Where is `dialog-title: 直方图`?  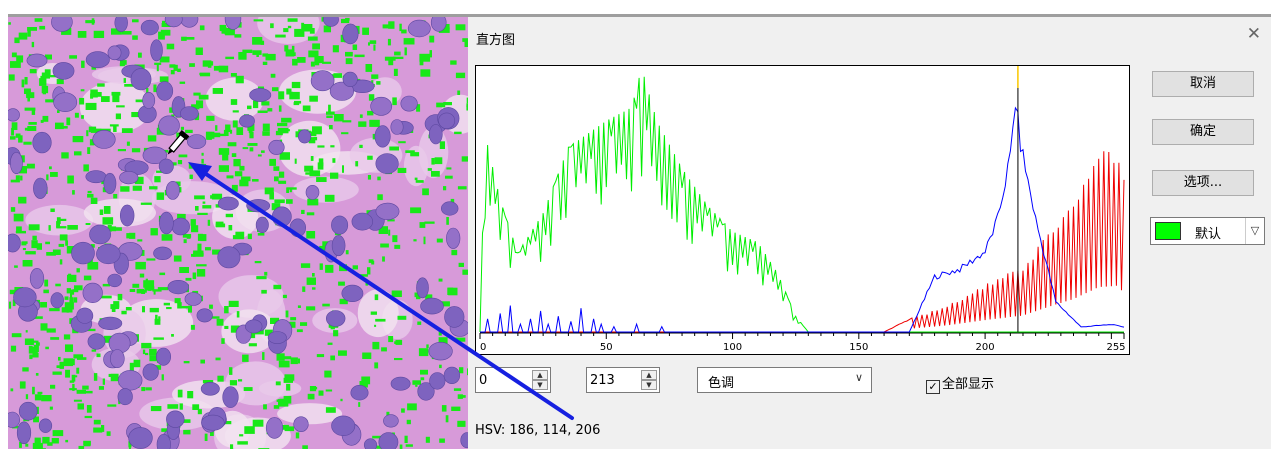
dialog-title: 直方图 is located at coordinates (496, 40).